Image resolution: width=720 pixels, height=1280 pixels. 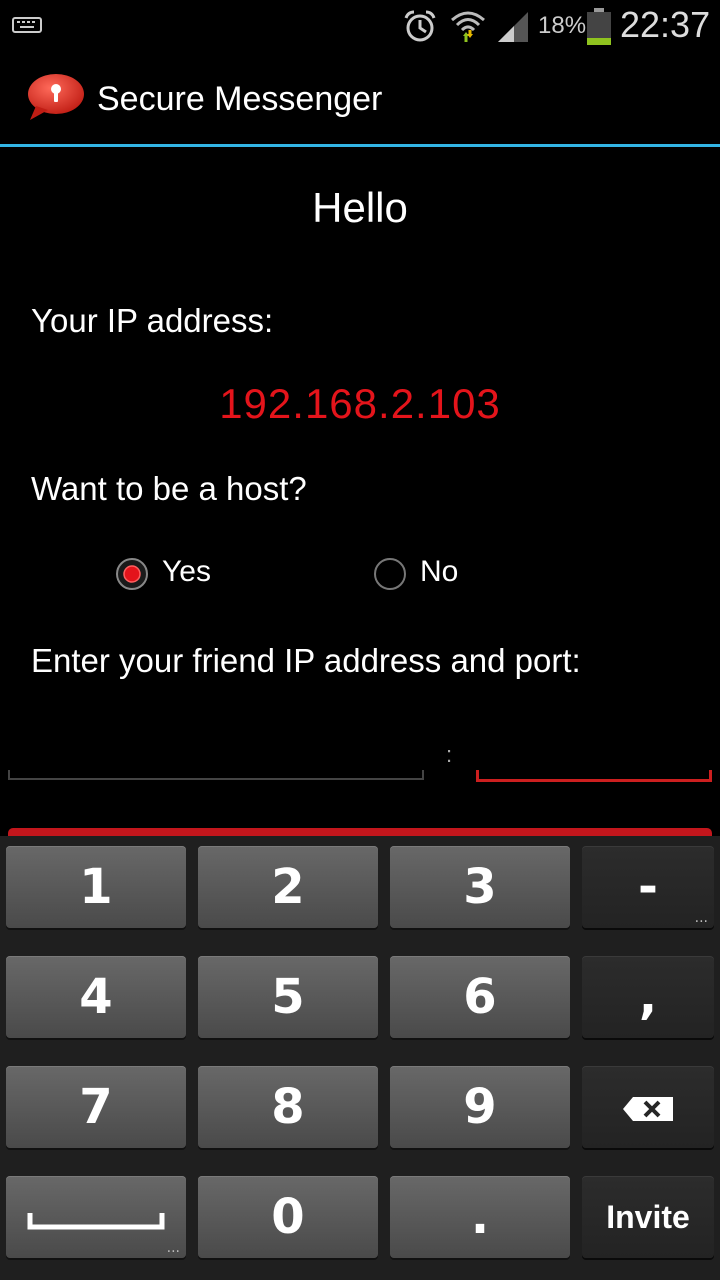 What do you see at coordinates (389, 573) in the screenshot?
I see `radio-unselected-icon` at bounding box center [389, 573].